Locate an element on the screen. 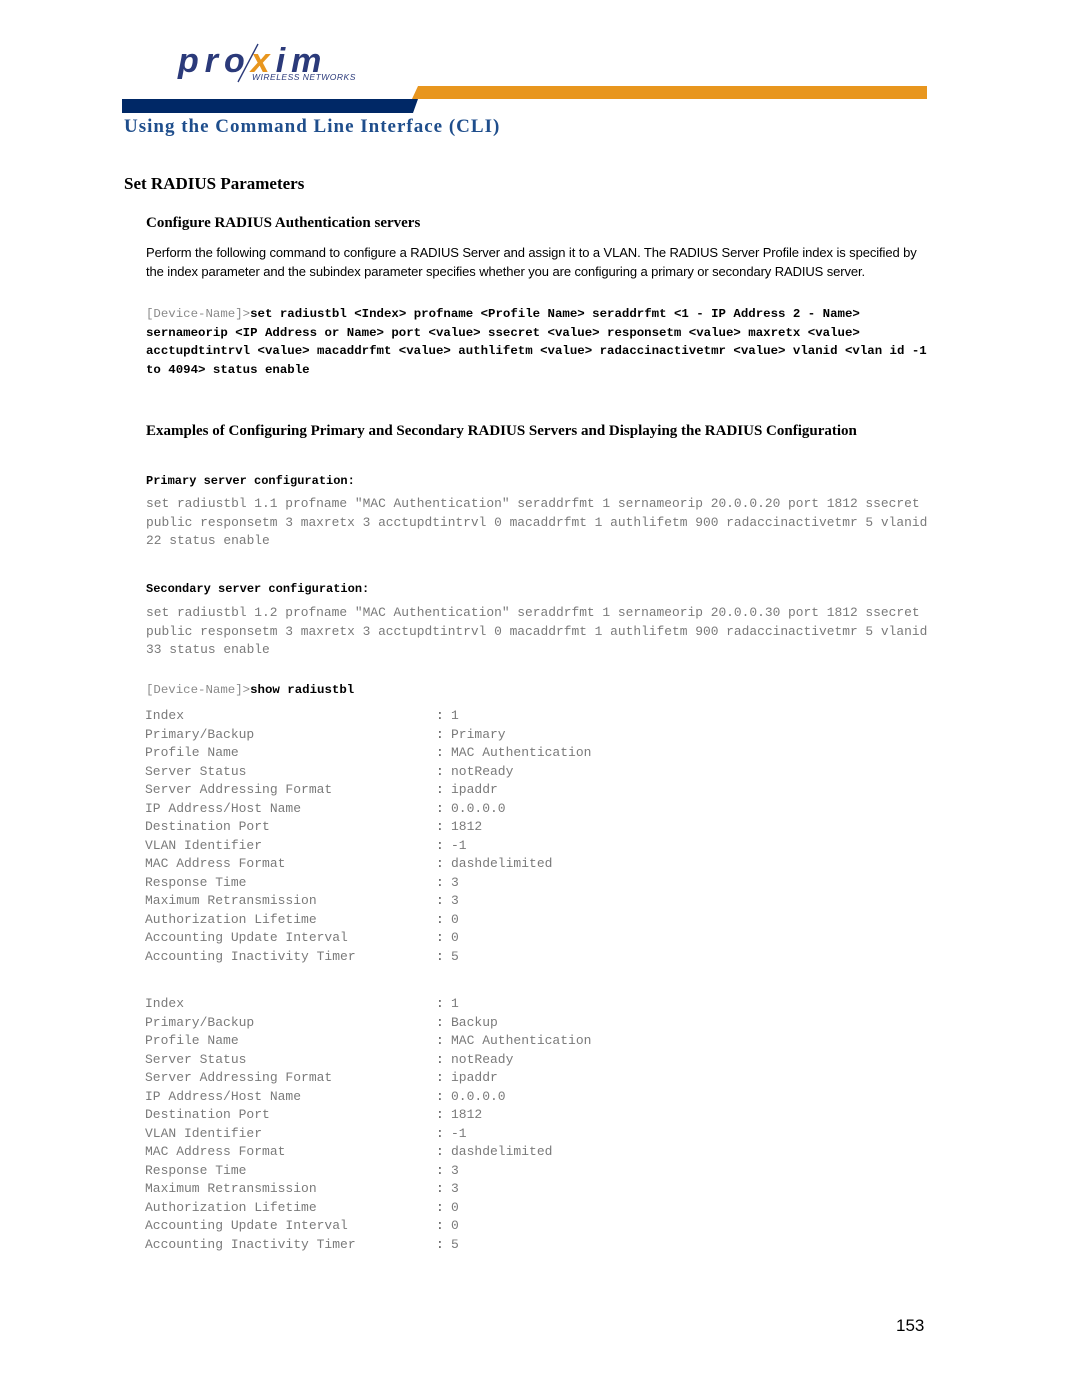 The image size is (1080, 1397). logo-tagline: WIRELESS NETWORKS is located at coordinates (304, 77).